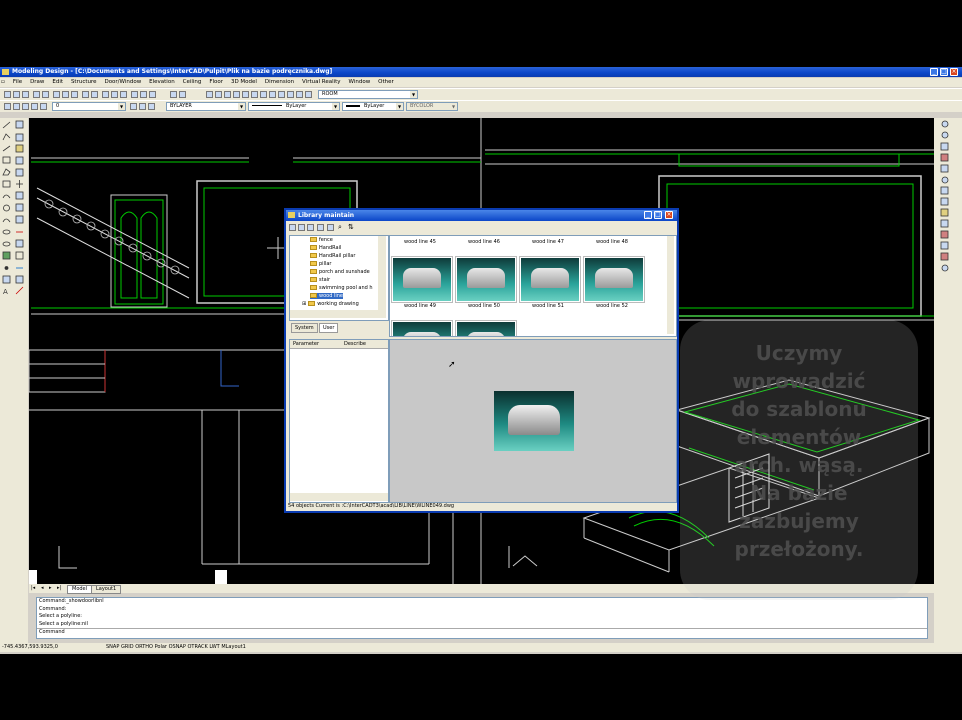 The width and height of the screenshot is (962, 720). What do you see at coordinates (74, 94) in the screenshot?
I see `paste-icon` at bounding box center [74, 94].